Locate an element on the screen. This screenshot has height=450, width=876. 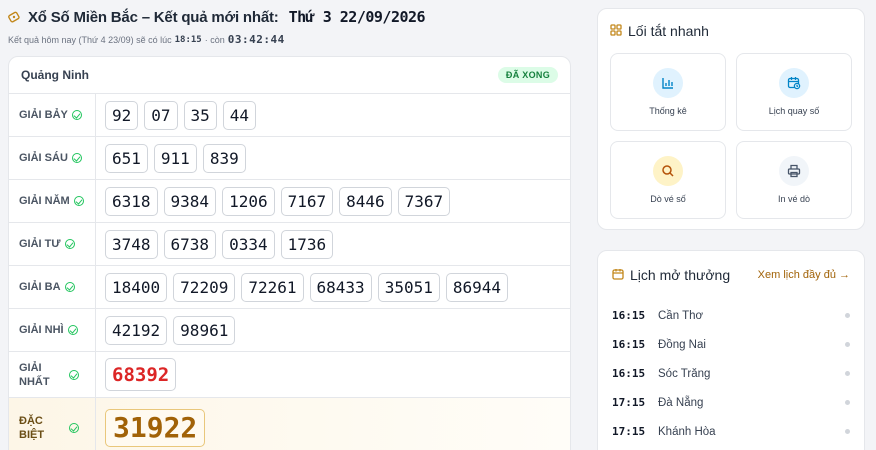
prize-label: ĐẶC BIỆT is located at coordinates (42, 428).